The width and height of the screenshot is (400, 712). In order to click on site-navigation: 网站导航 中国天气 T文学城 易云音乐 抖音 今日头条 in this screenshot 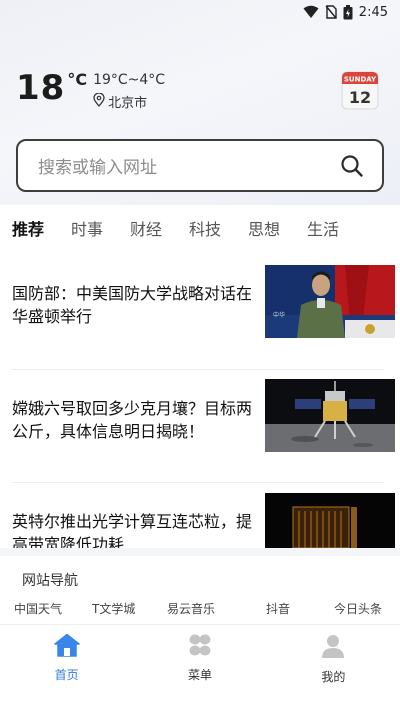, I will do `click(200, 590)`.